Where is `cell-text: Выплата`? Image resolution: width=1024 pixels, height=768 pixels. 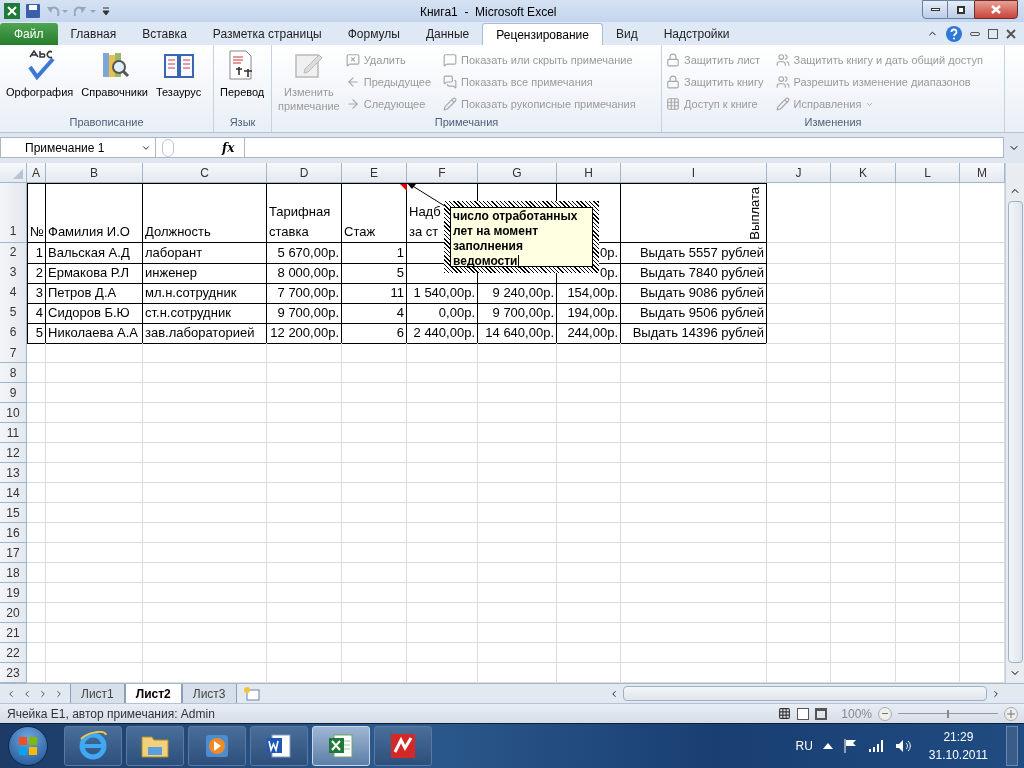 cell-text: Выплата is located at coordinates (754, 213).